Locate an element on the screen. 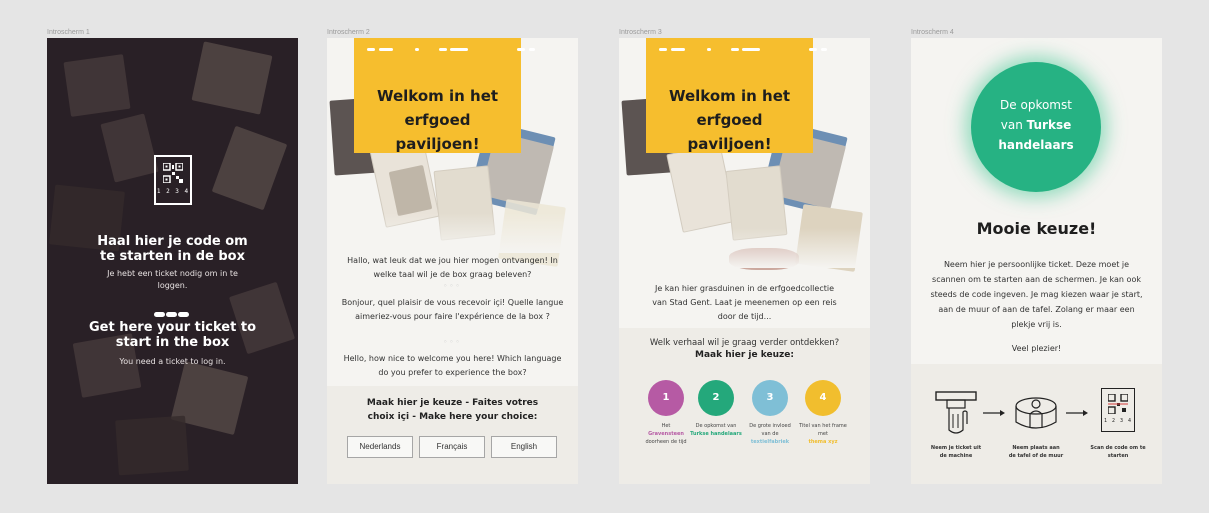  scan-code-icon: 1 2 3 4 is located at coordinates (1118, 410).